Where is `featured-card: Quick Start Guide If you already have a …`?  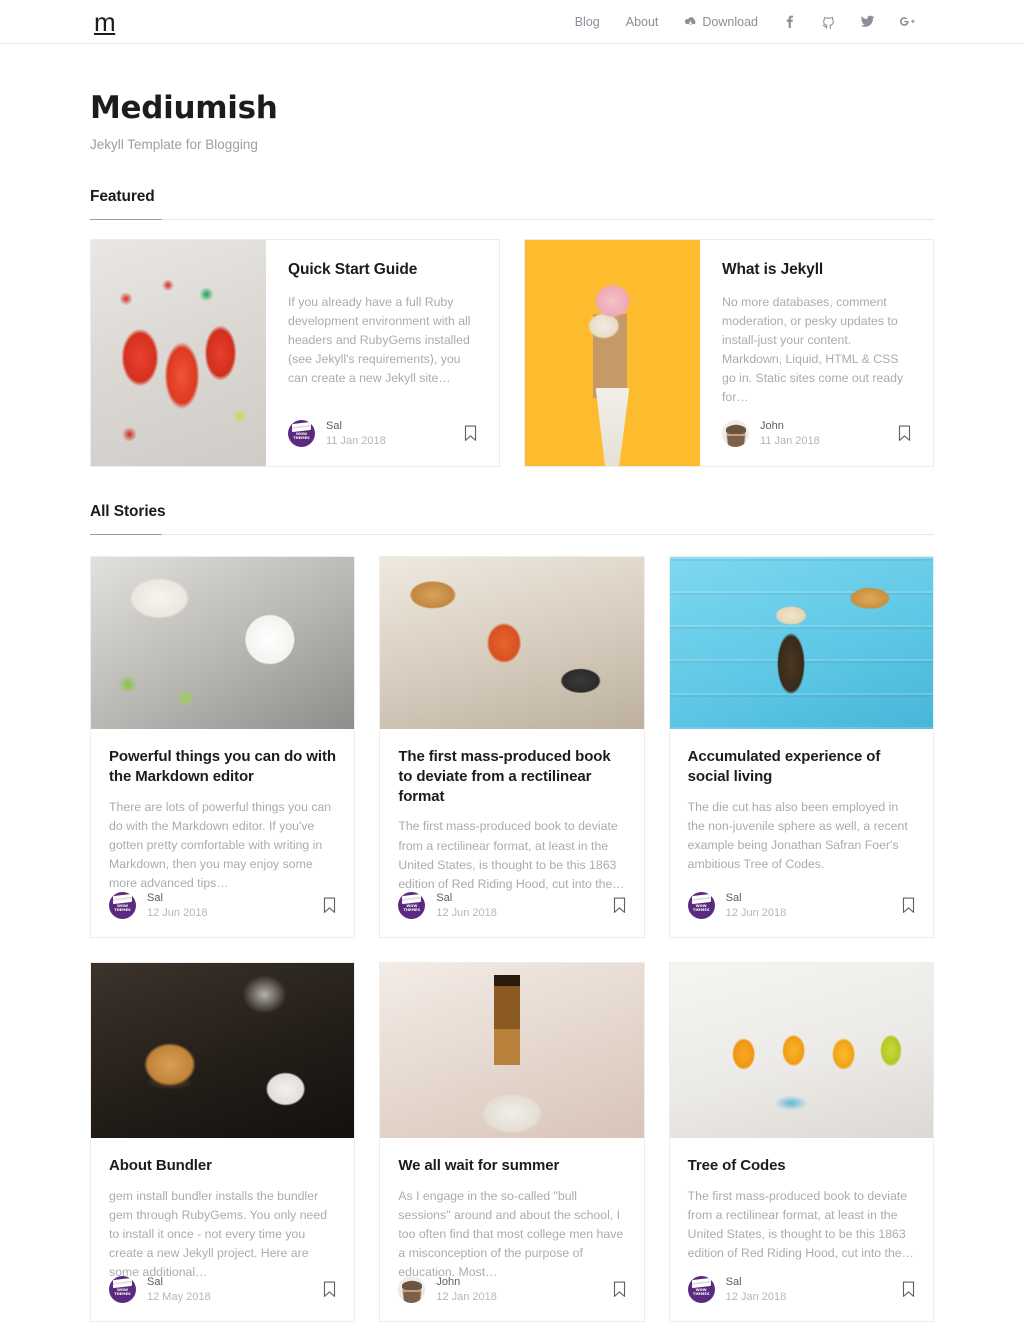 featured-card: Quick Start Guide If you already have a … is located at coordinates (295, 353).